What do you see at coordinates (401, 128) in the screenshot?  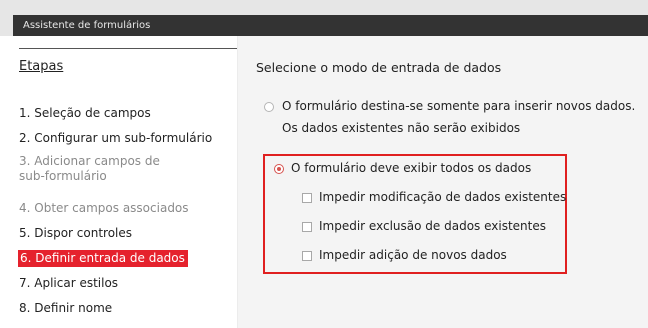 I see `radio-new-data-only-sublabel: Os dados existentes não serão exibidos` at bounding box center [401, 128].